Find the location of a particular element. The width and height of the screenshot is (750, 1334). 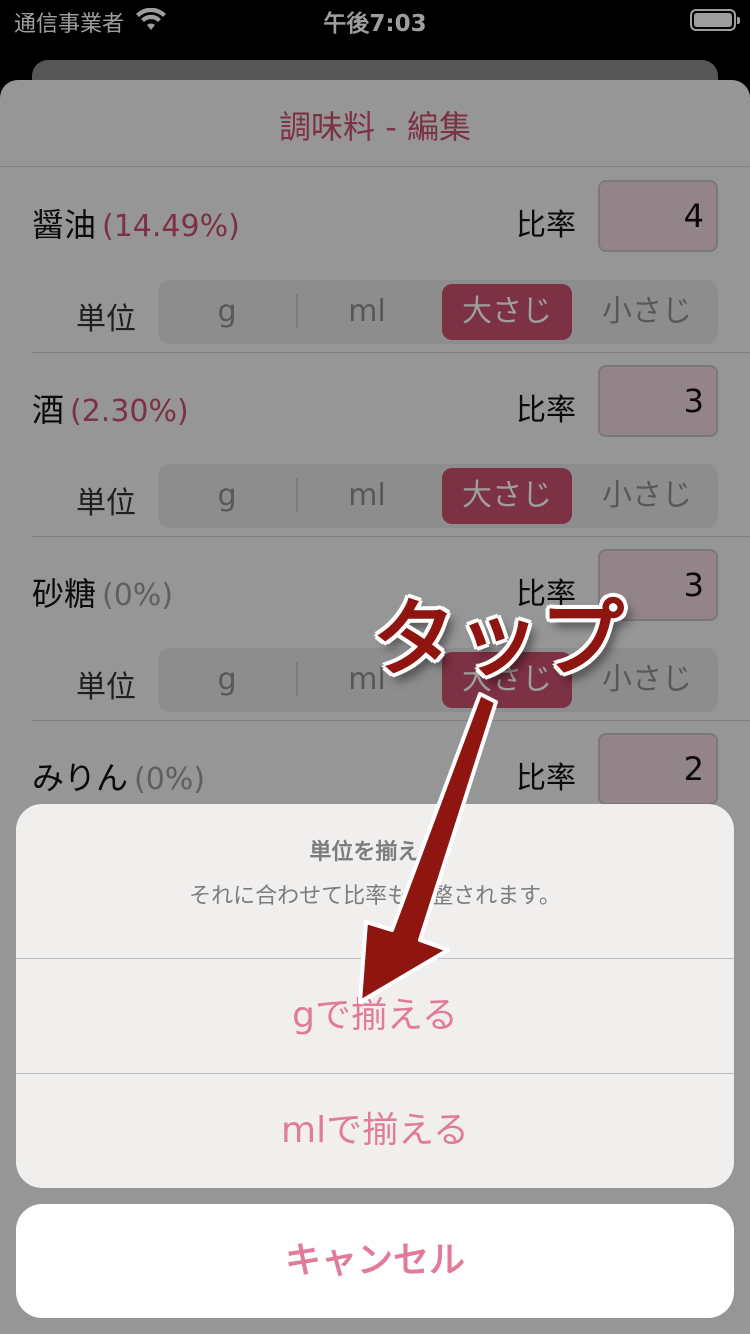

cancel-group: キャンセル is located at coordinates (375, 1261).